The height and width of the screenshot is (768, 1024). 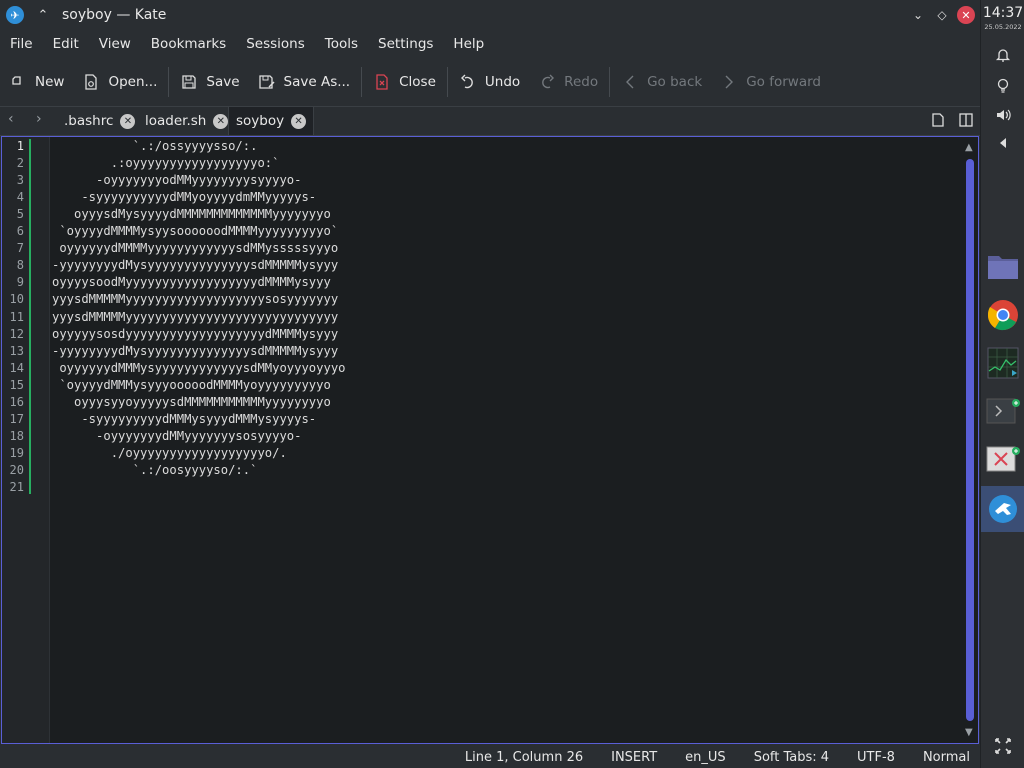 What do you see at coordinates (39, 119) in the screenshot?
I see `tabs-scroll-right-icon: ›` at bounding box center [39, 119].